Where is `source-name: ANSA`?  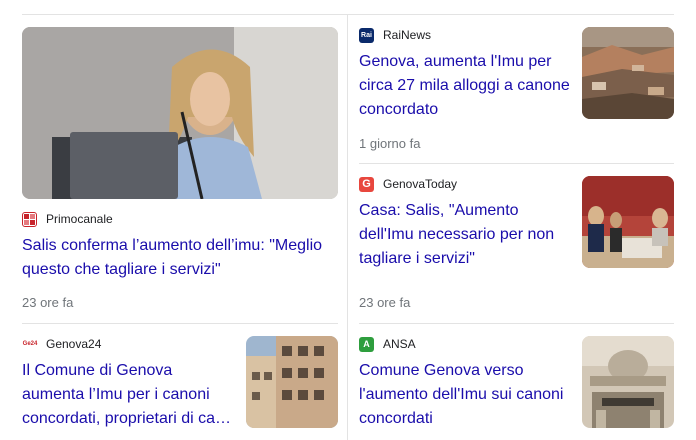
source-name: ANSA is located at coordinates (399, 344).